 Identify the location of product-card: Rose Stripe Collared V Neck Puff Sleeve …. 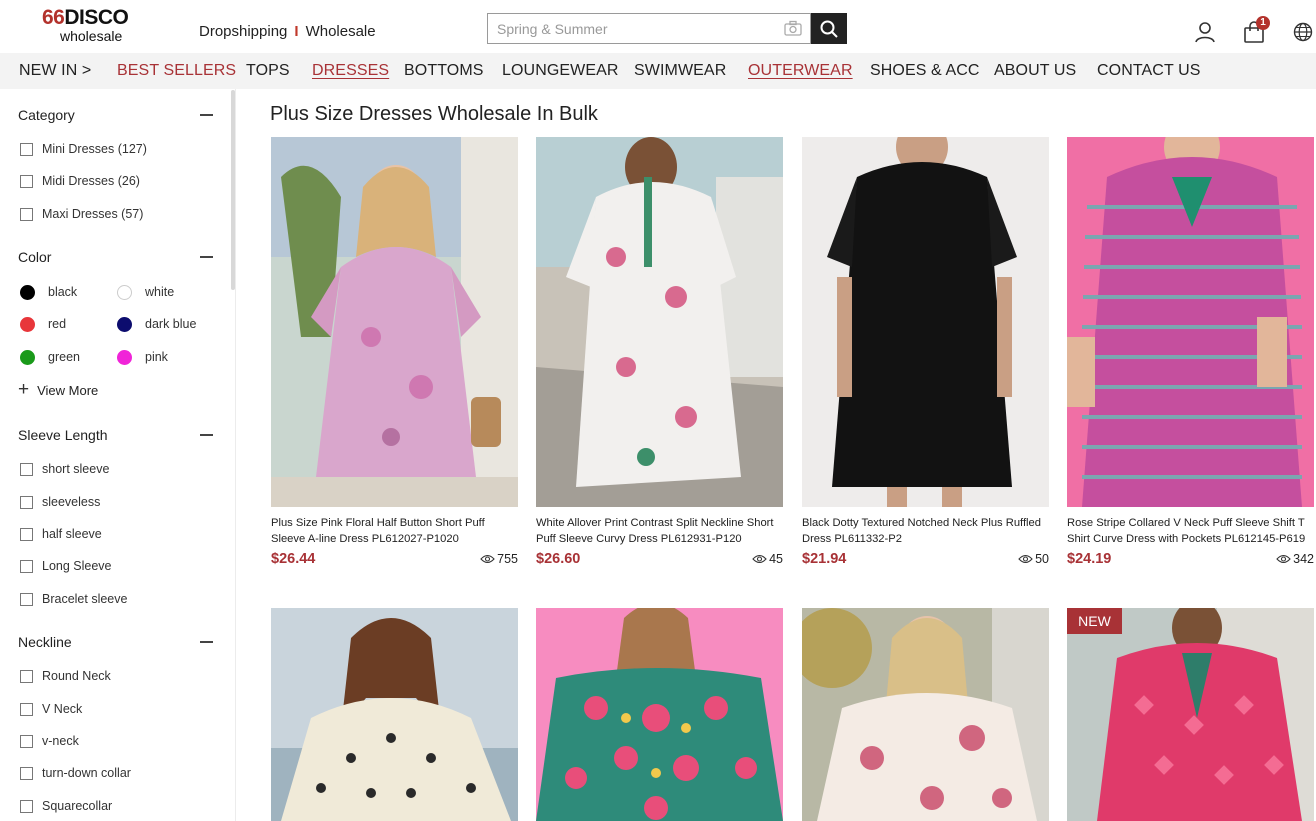
(1190, 357).